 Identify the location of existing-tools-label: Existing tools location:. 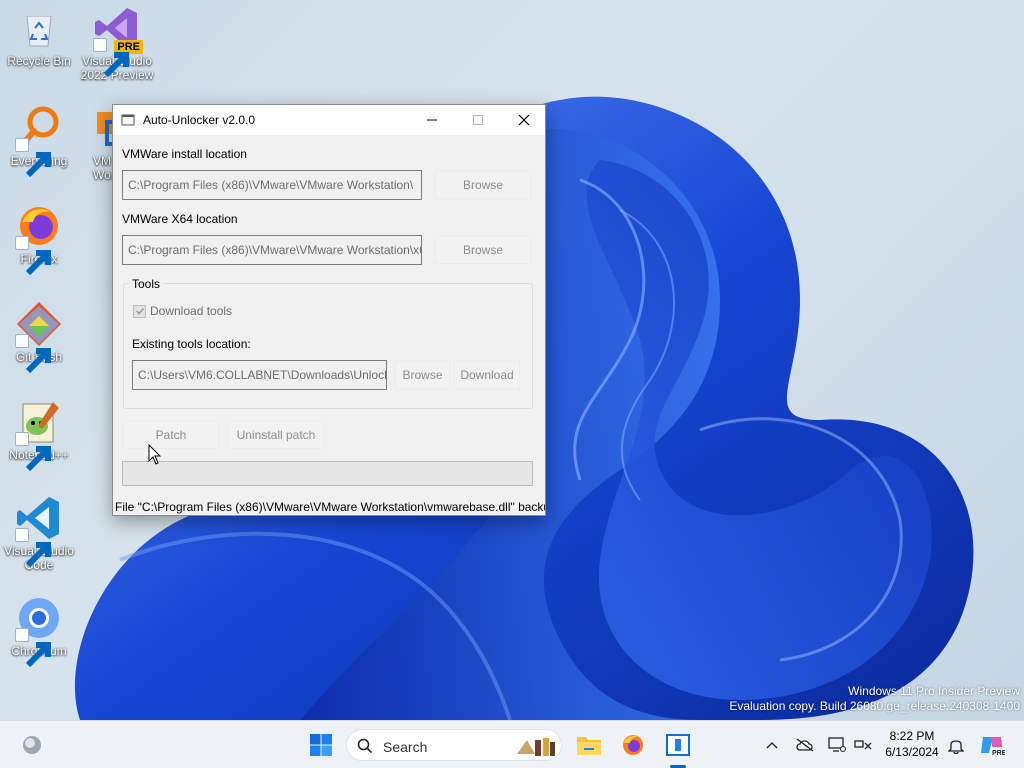
(191, 344).